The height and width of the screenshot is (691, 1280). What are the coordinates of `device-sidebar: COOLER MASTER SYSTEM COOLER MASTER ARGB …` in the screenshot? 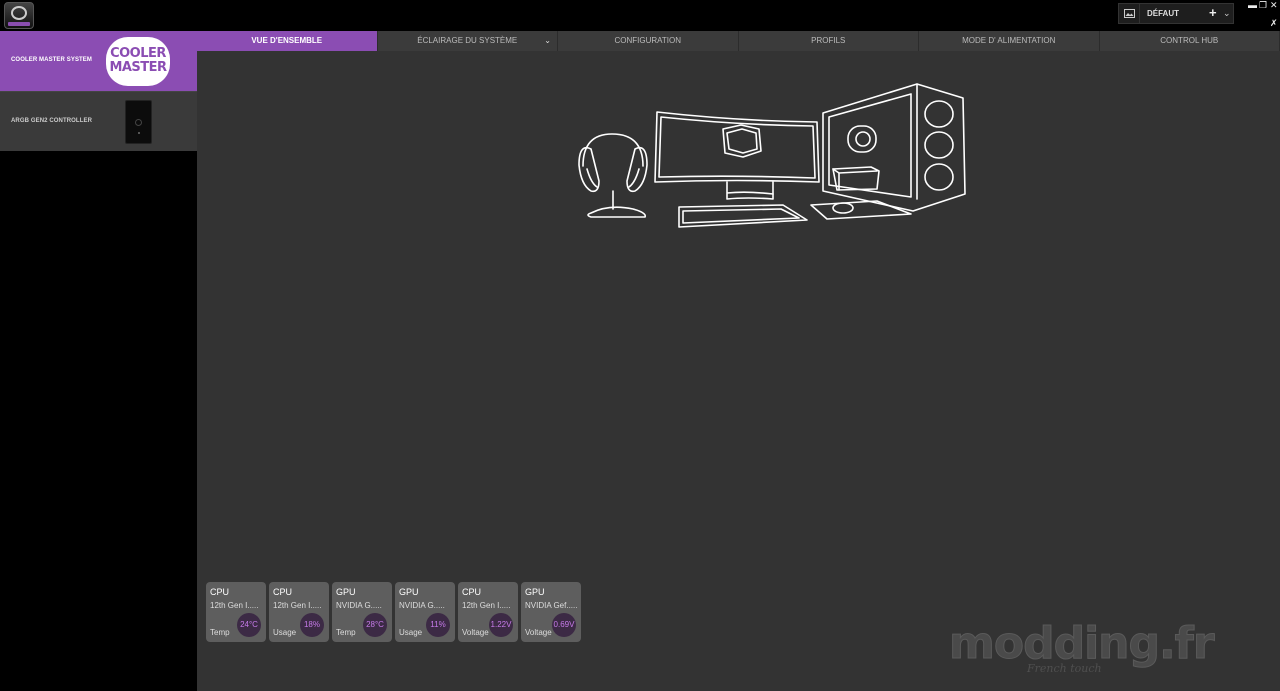 It's located at (98, 361).